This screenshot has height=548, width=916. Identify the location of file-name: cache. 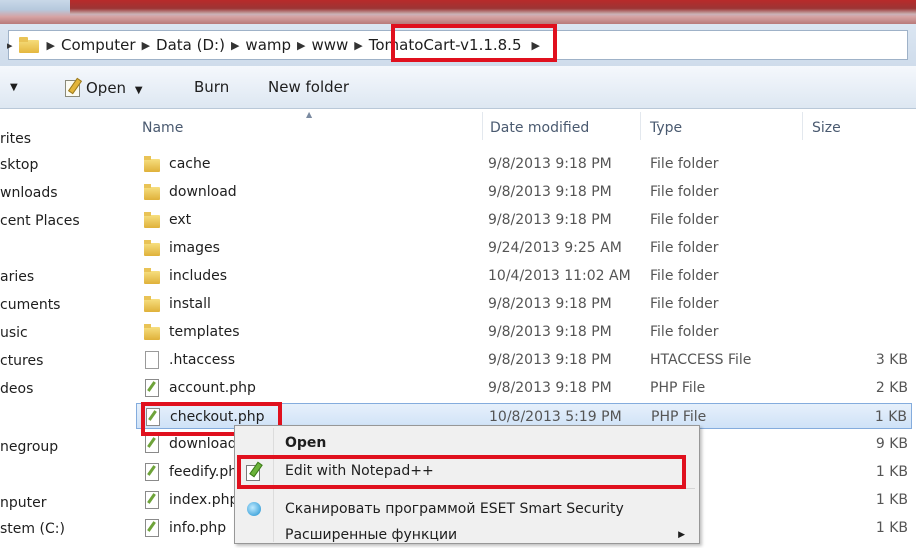
(190, 164).